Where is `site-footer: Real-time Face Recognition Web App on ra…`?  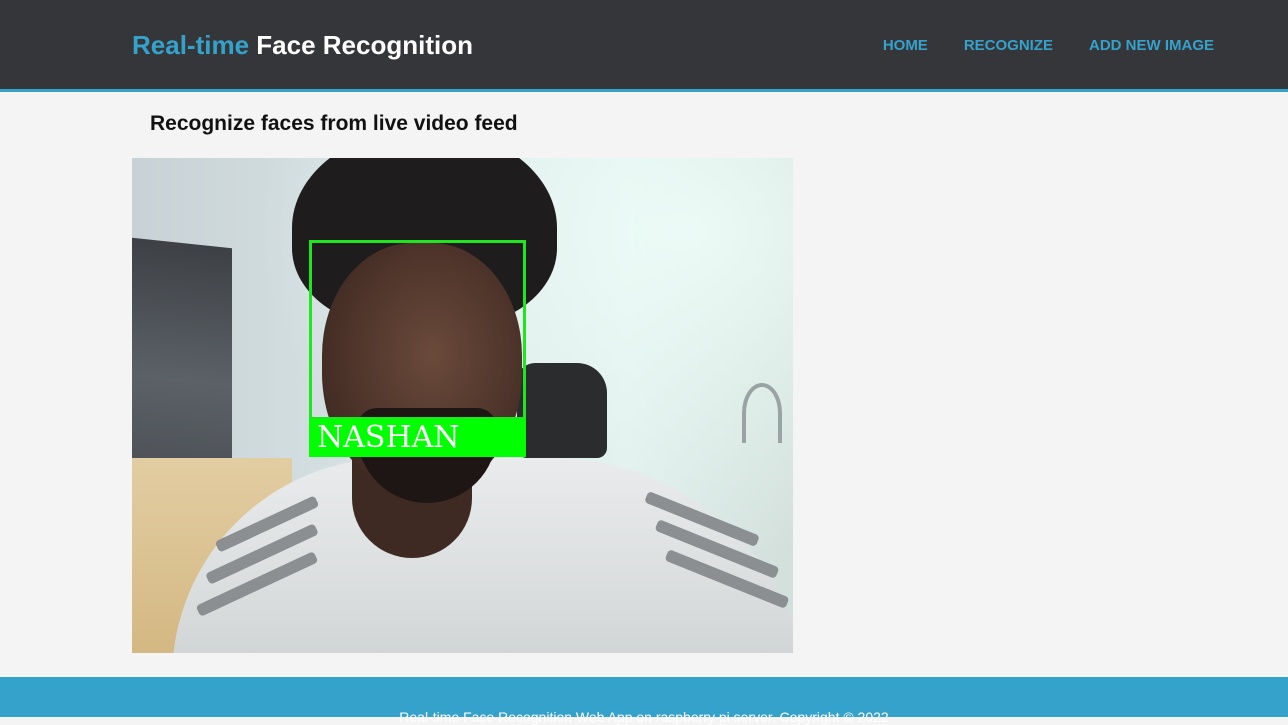
site-footer: Real-time Face Recognition Web App on ra… is located at coordinates (644, 701).